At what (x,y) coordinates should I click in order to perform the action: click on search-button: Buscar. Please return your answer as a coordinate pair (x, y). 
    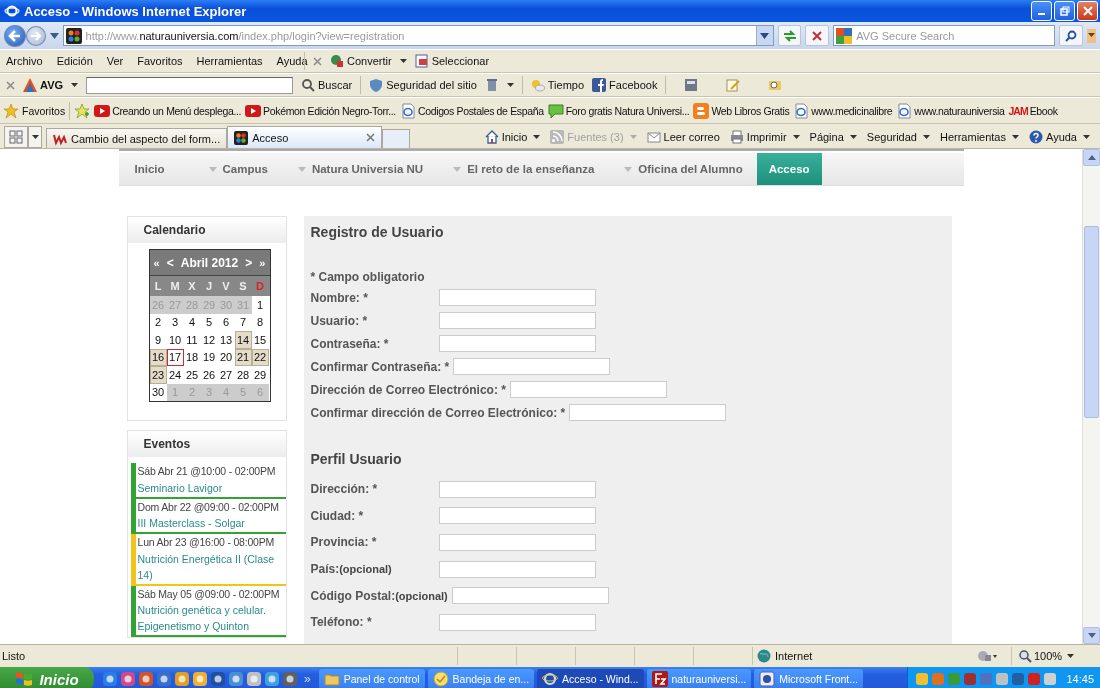
    Looking at the image, I should click on (327, 85).